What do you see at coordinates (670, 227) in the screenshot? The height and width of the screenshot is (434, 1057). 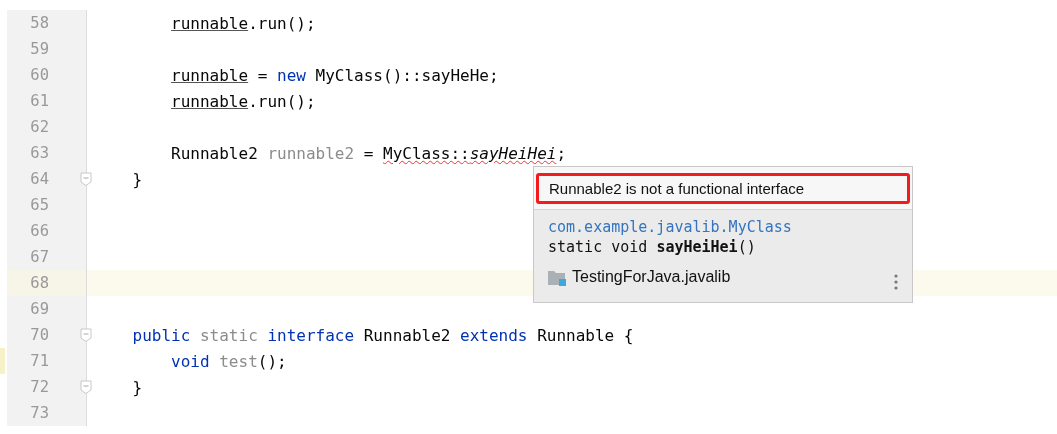 I see `class-path: com.example.javalib.MyClass` at bounding box center [670, 227].